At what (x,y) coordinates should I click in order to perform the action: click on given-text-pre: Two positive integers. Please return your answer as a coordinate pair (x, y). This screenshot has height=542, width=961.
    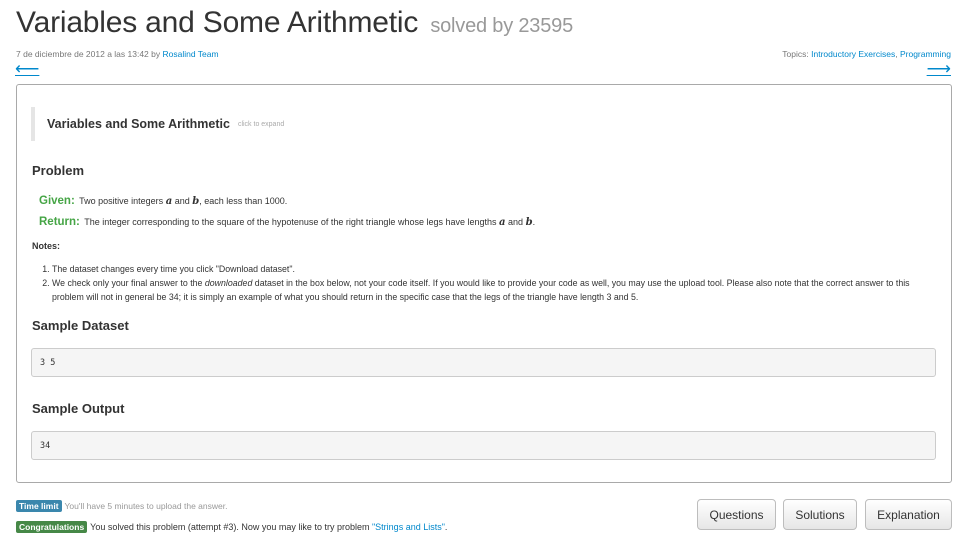
    Looking at the image, I should click on (121, 201).